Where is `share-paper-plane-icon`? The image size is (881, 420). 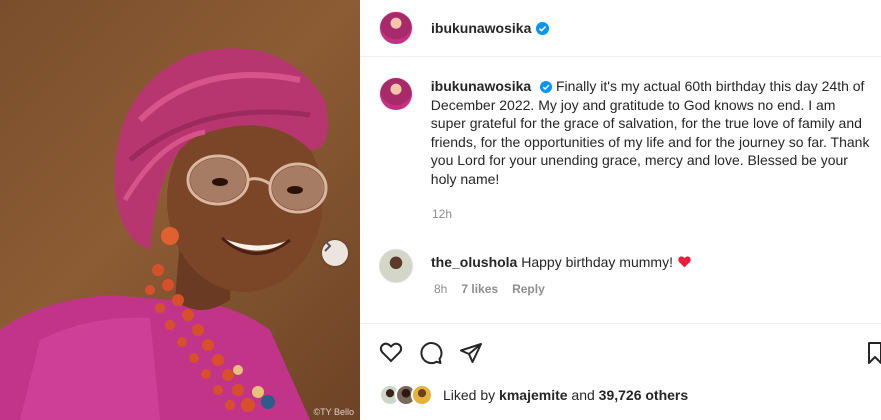 share-paper-plane-icon is located at coordinates (471, 353).